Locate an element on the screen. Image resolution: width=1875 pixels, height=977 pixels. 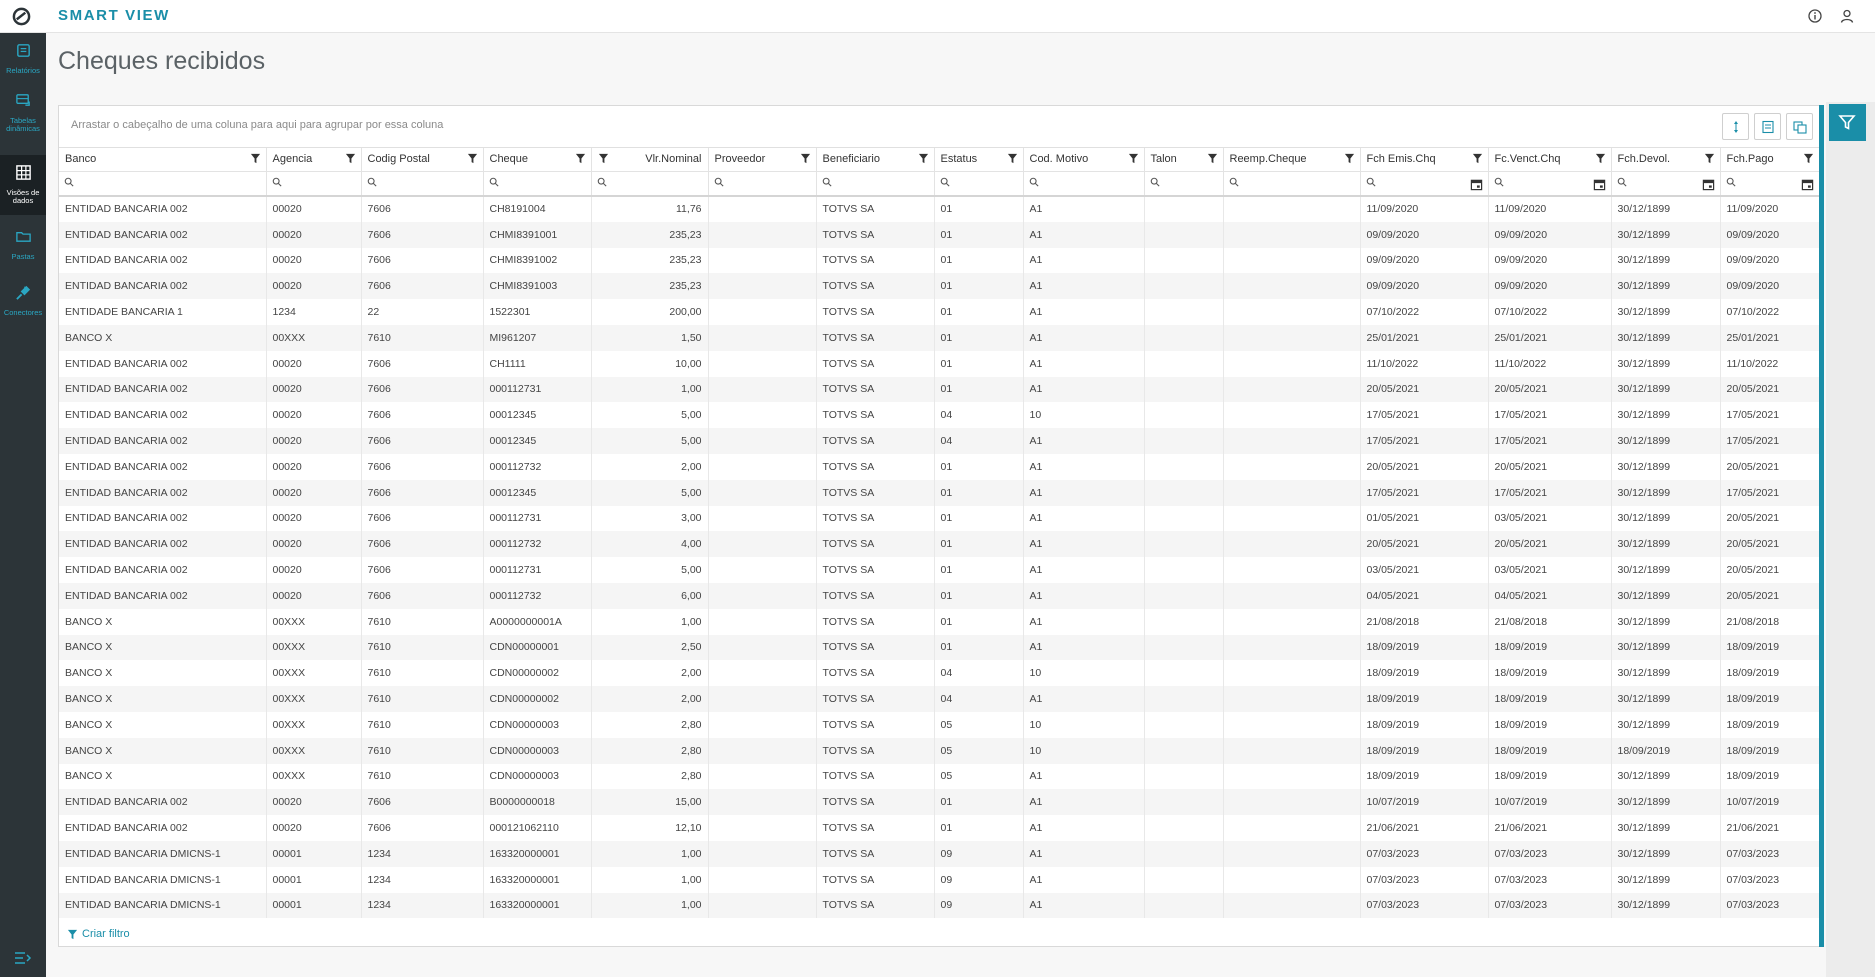
column-header-beneficiario: Beneficiario is located at coordinates (875, 160).